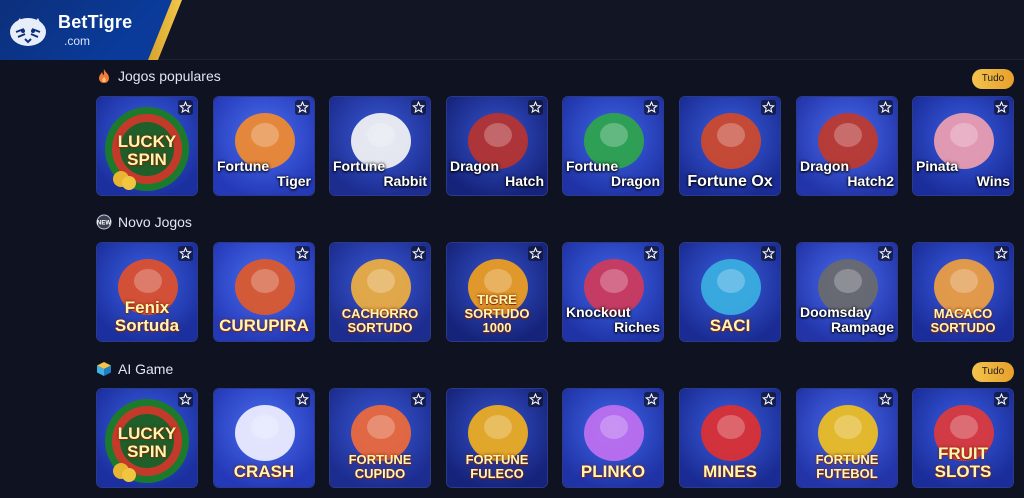 Image resolution: width=1024 pixels, height=498 pixels. I want to click on game-card: MINES, so click(730, 438).